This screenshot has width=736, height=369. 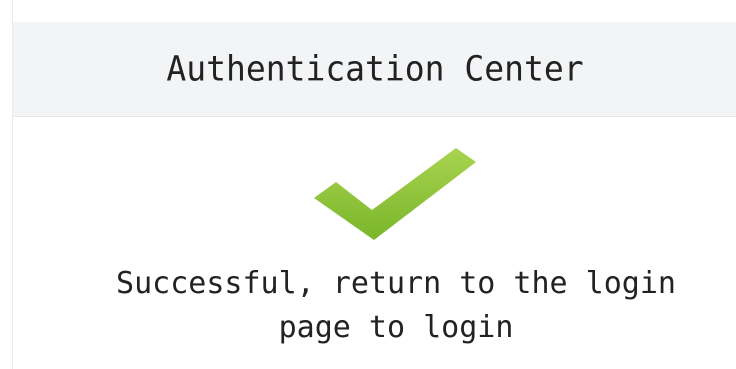 I want to click on status-message-line-2: page to login, so click(x=396, y=327).